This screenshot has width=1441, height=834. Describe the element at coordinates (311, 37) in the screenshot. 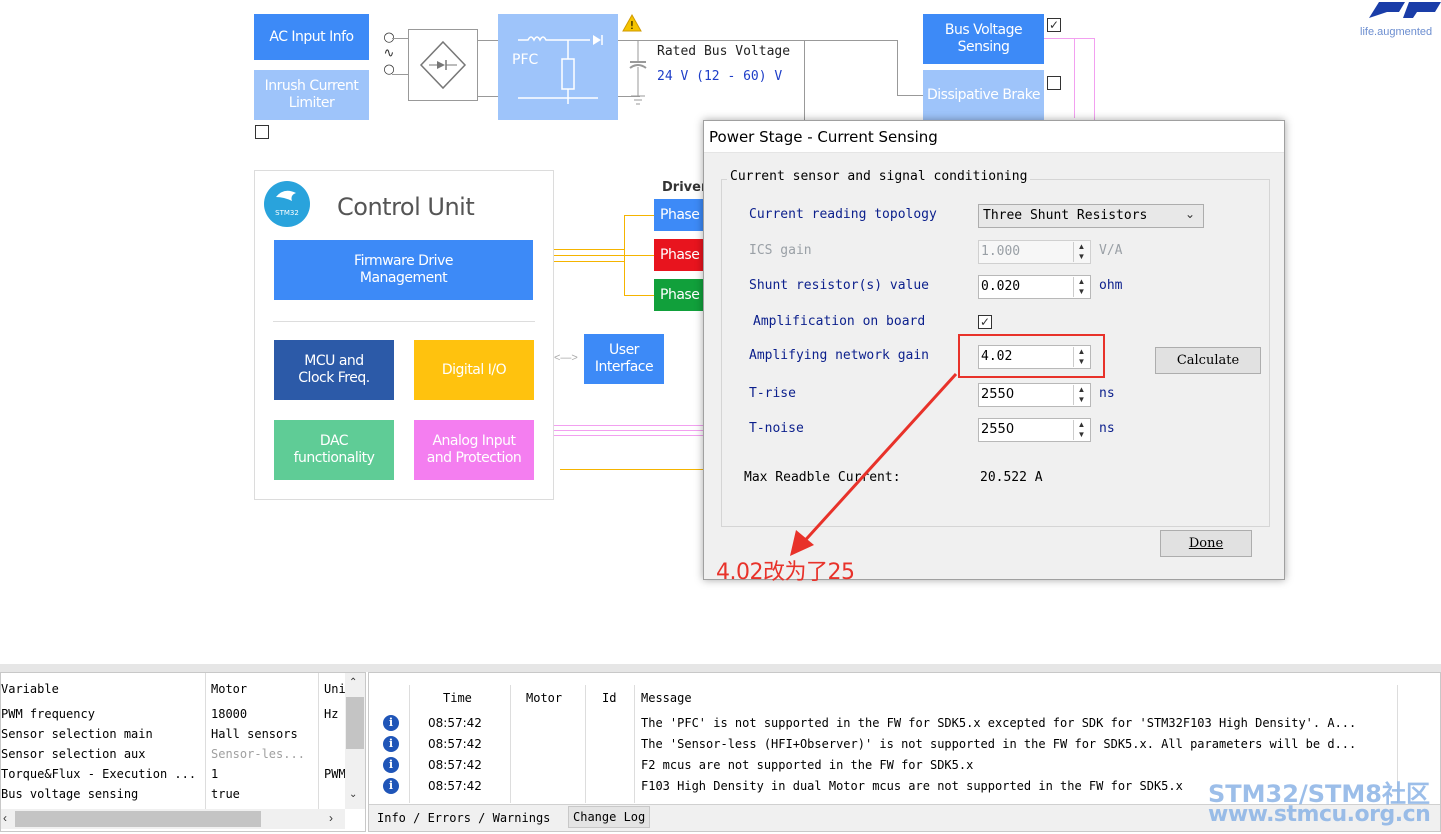

I see `ac-input-info-block: AC Input Info` at that location.